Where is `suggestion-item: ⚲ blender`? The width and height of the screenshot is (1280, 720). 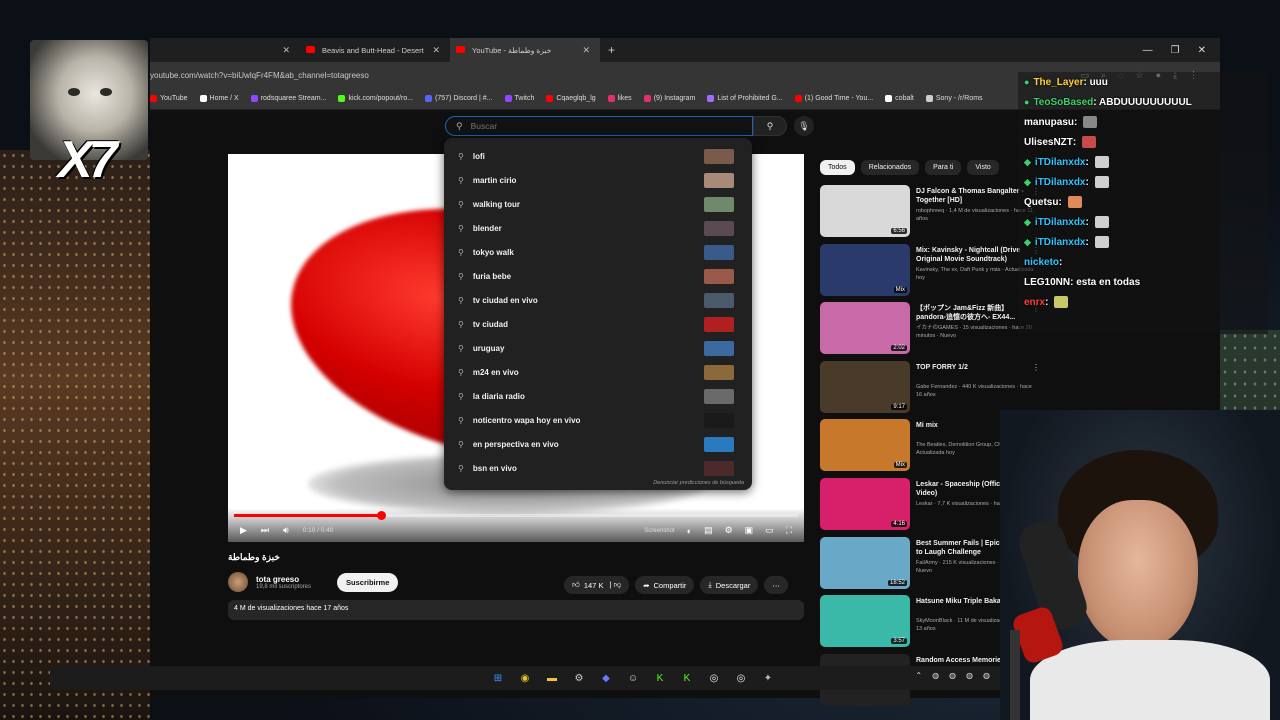 suggestion-item: ⚲ blender is located at coordinates (598, 228).